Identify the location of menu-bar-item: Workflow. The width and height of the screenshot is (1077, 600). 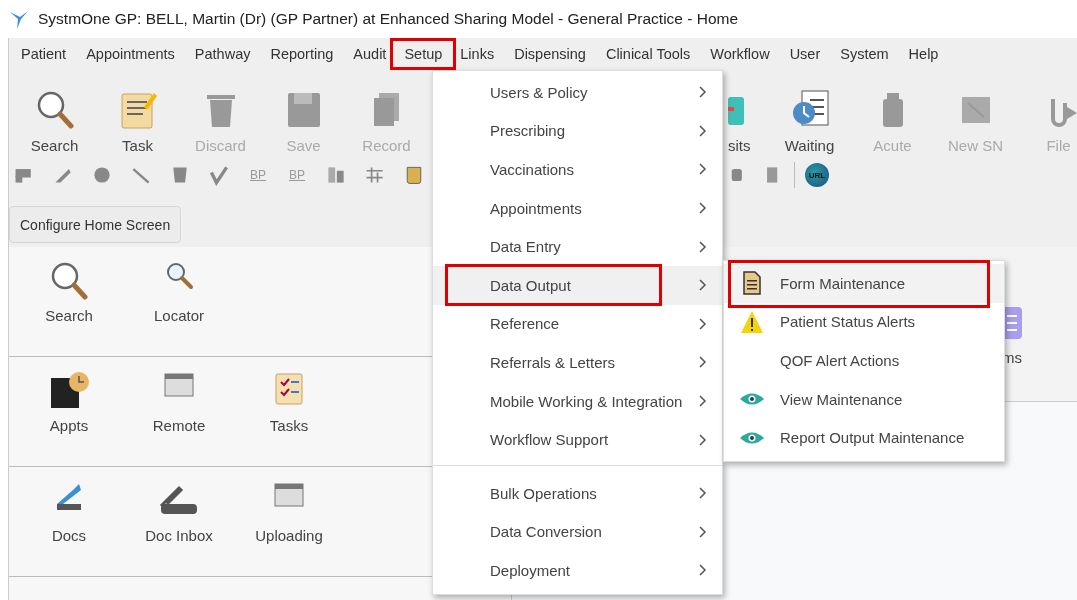
(740, 54).